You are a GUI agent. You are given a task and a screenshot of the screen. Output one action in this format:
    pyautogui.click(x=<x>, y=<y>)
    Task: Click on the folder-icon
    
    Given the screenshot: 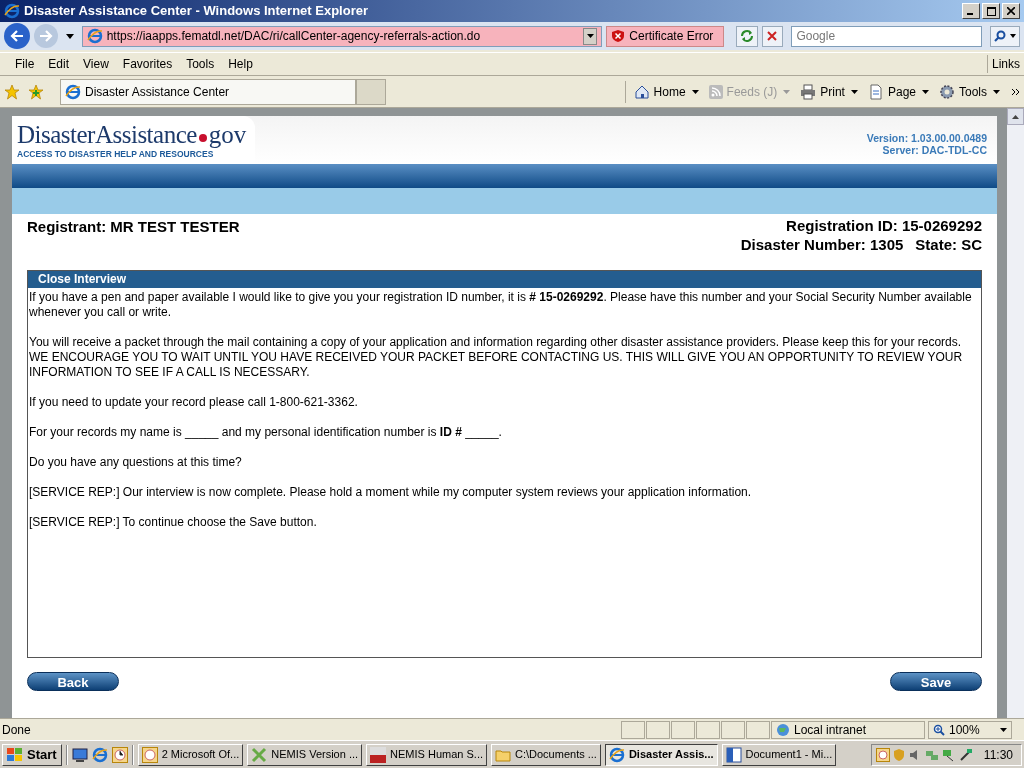 What is the action you would take?
    pyautogui.click(x=503, y=754)
    